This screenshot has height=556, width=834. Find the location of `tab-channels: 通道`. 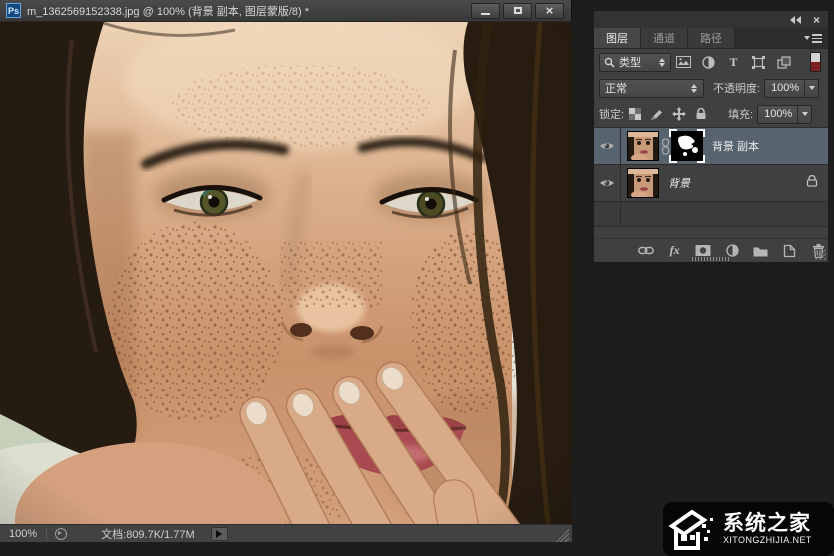

tab-channels: 通道 is located at coordinates (664, 38).